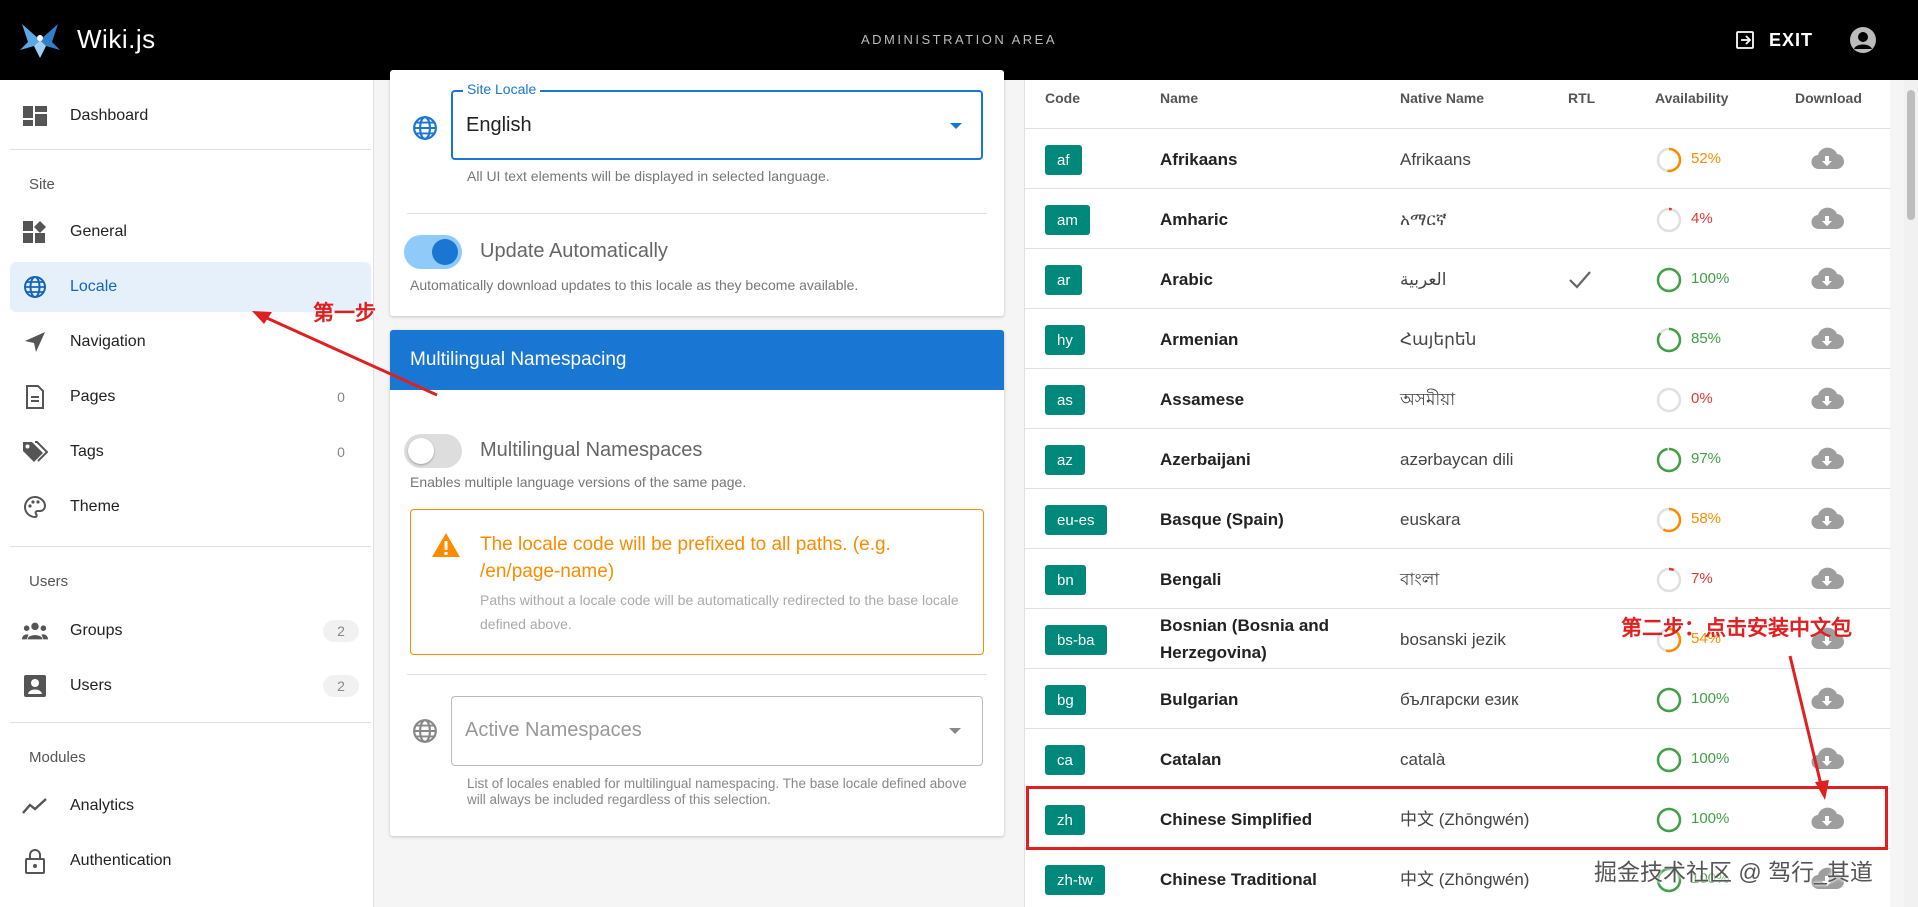 The image size is (1918, 907). I want to click on multilingual-namespaces-label: Multilingual Namespaces, so click(591, 450).